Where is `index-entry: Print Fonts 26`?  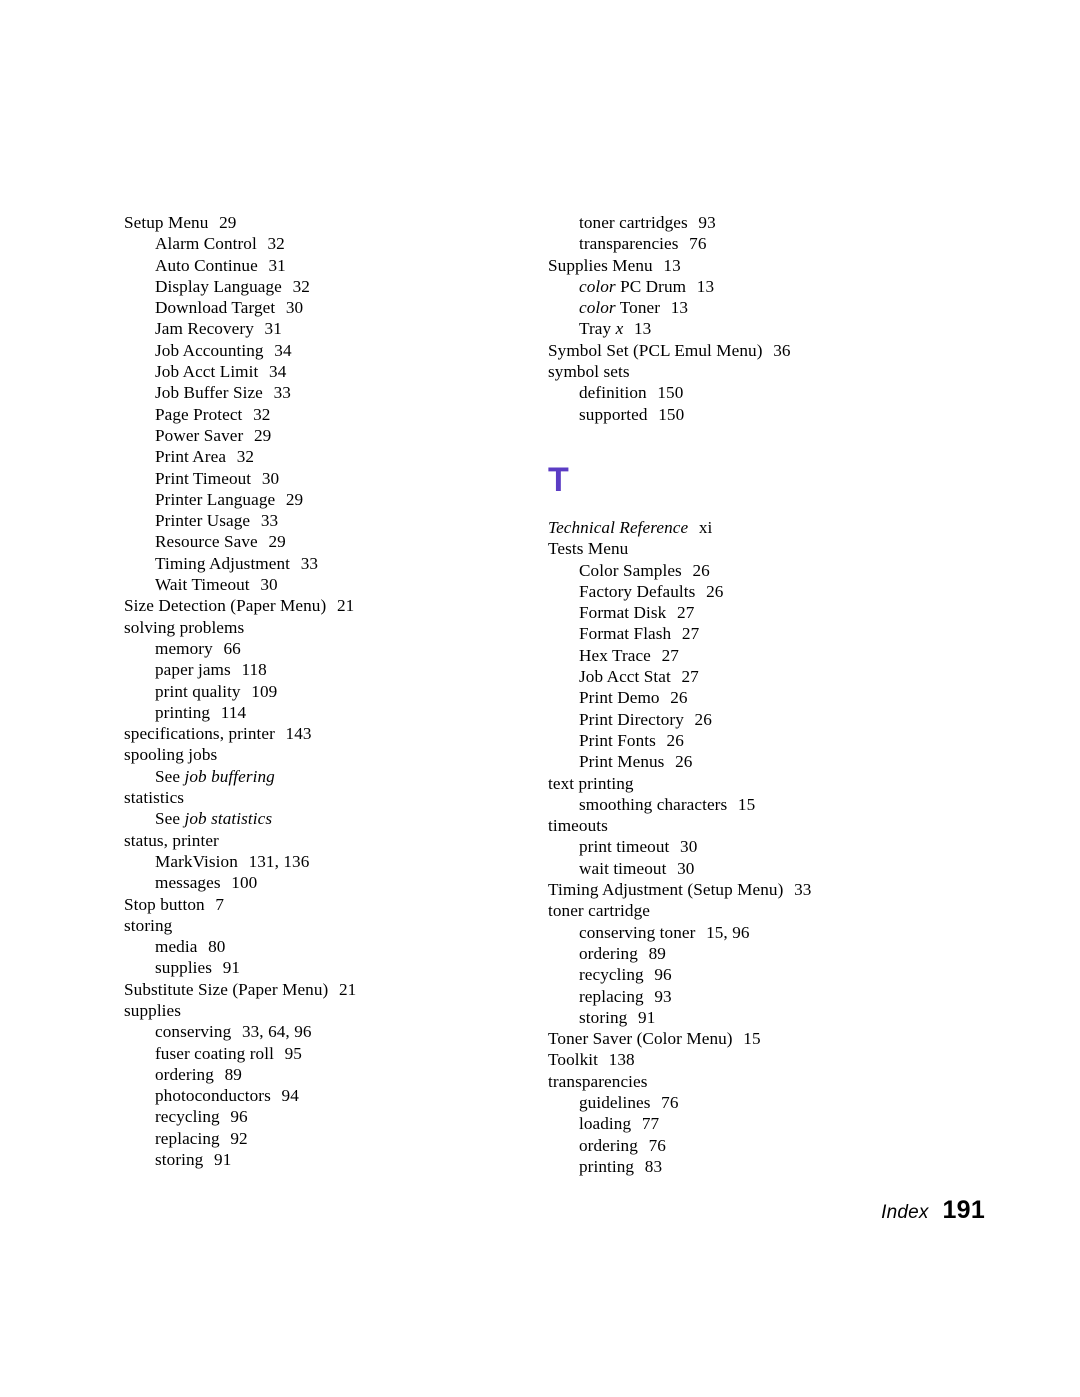
index-entry: Print Fonts 26 is located at coordinates (748, 740).